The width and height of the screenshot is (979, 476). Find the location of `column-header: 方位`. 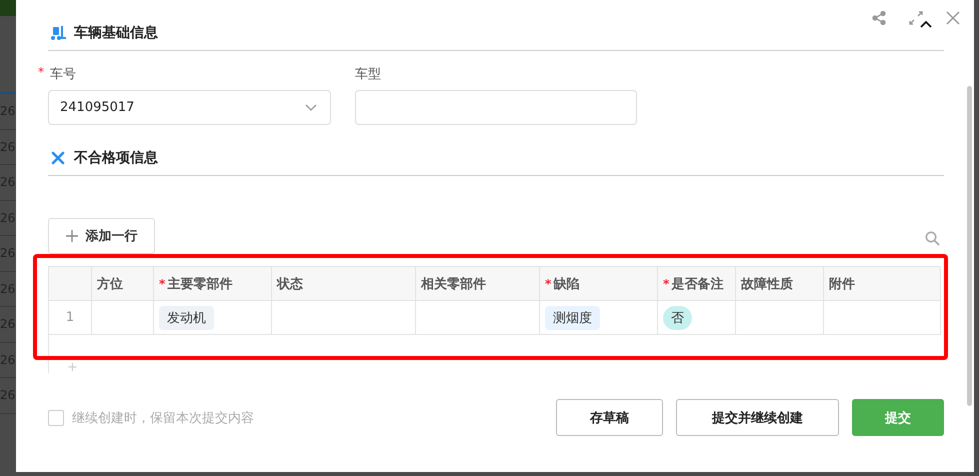

column-header: 方位 is located at coordinates (123, 284).